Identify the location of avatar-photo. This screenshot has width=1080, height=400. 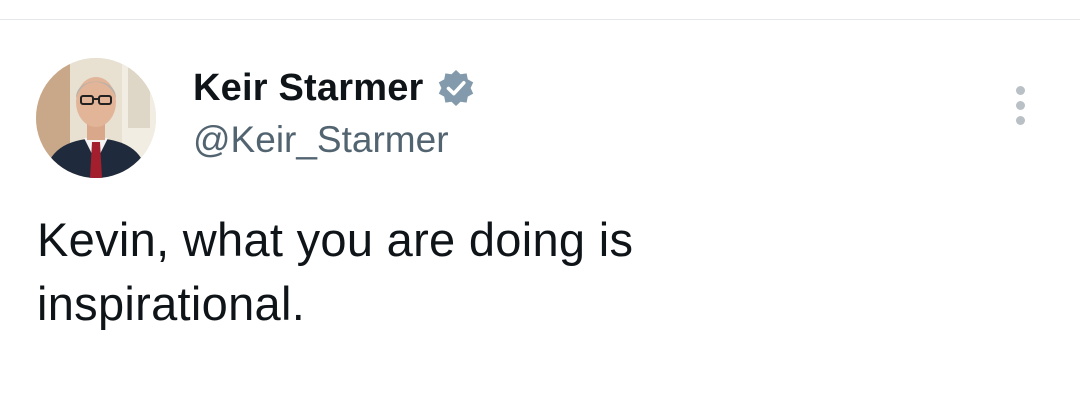
(96, 118).